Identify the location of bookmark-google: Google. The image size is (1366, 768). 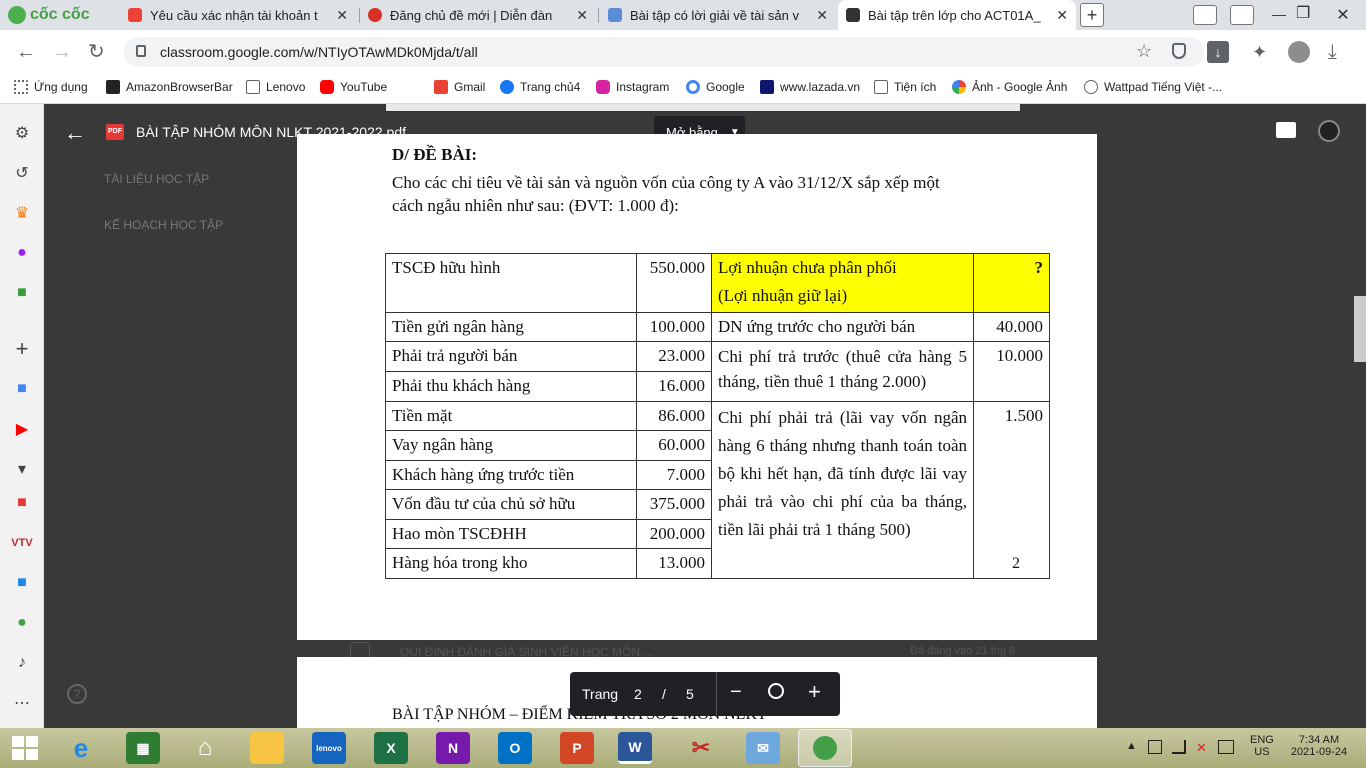
(715, 87).